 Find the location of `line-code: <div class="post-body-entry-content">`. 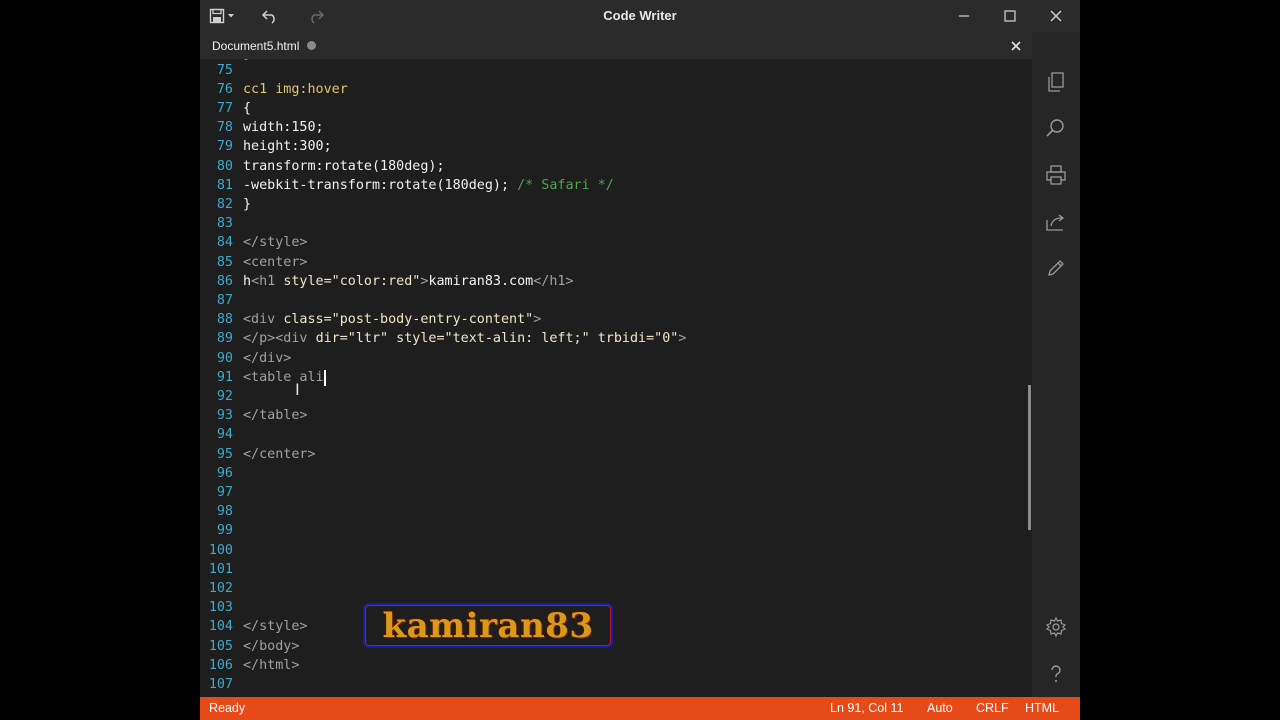

line-code: <div class="post-body-entry-content"> is located at coordinates (392, 319).